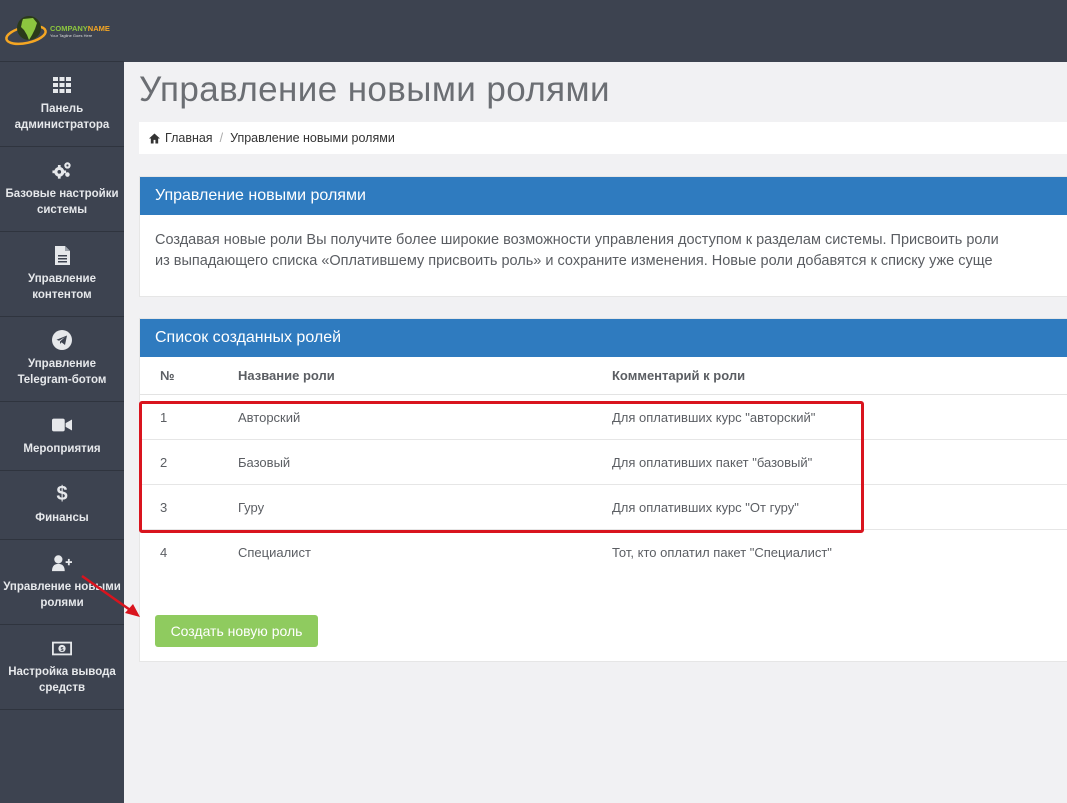 The width and height of the screenshot is (1067, 803). What do you see at coordinates (595, 31) in the screenshot?
I see `top-bar` at bounding box center [595, 31].